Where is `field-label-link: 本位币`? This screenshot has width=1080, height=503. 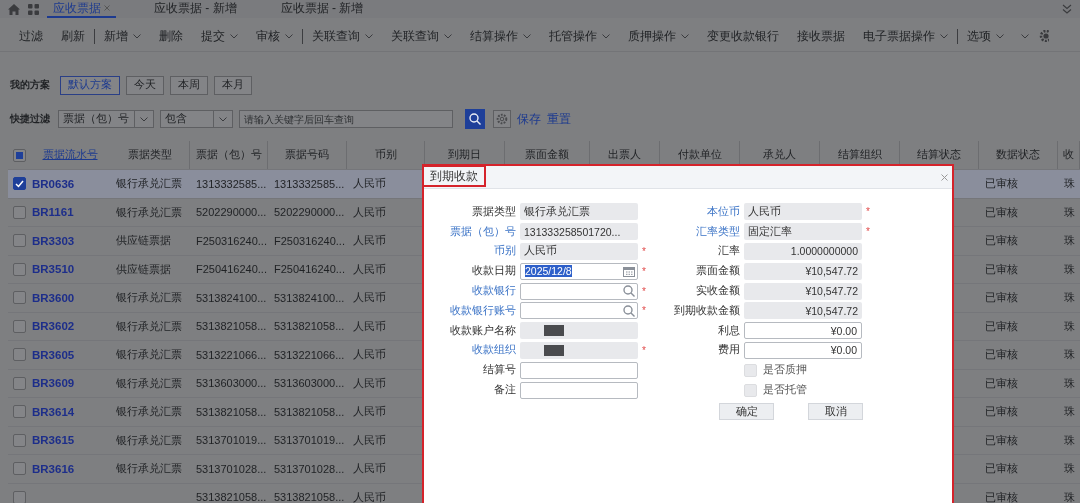 field-label-link: 本位币 is located at coordinates (700, 211).